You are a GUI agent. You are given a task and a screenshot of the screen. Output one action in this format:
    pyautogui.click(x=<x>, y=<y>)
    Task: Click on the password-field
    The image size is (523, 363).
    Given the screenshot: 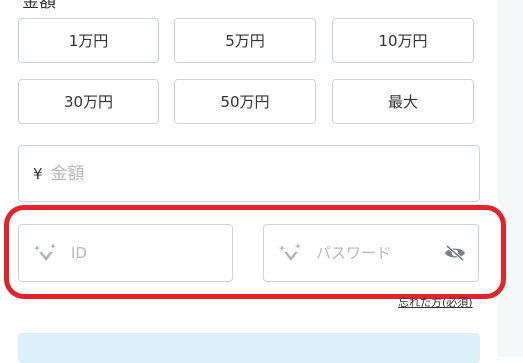 What is the action you would take?
    pyautogui.click(x=371, y=253)
    